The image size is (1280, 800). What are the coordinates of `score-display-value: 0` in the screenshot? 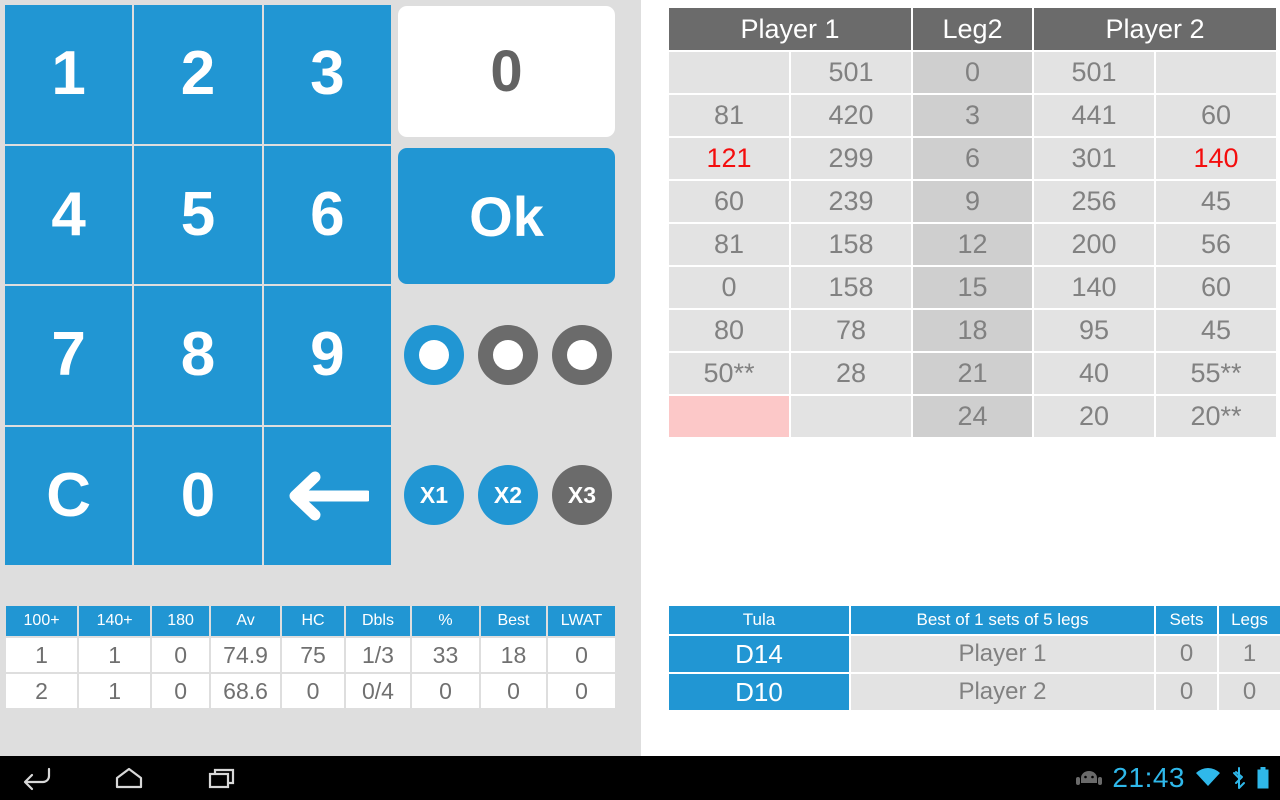 It's located at (506, 71).